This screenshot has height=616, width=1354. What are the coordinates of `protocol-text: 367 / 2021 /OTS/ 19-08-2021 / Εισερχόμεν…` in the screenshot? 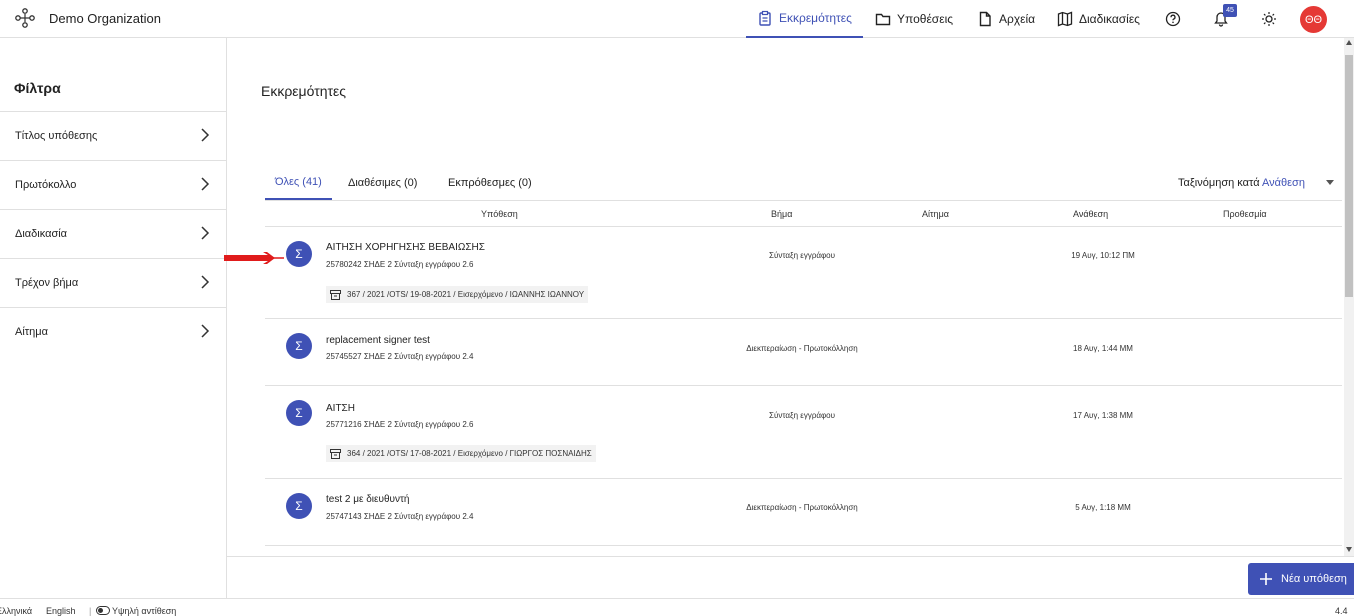 It's located at (466, 294).